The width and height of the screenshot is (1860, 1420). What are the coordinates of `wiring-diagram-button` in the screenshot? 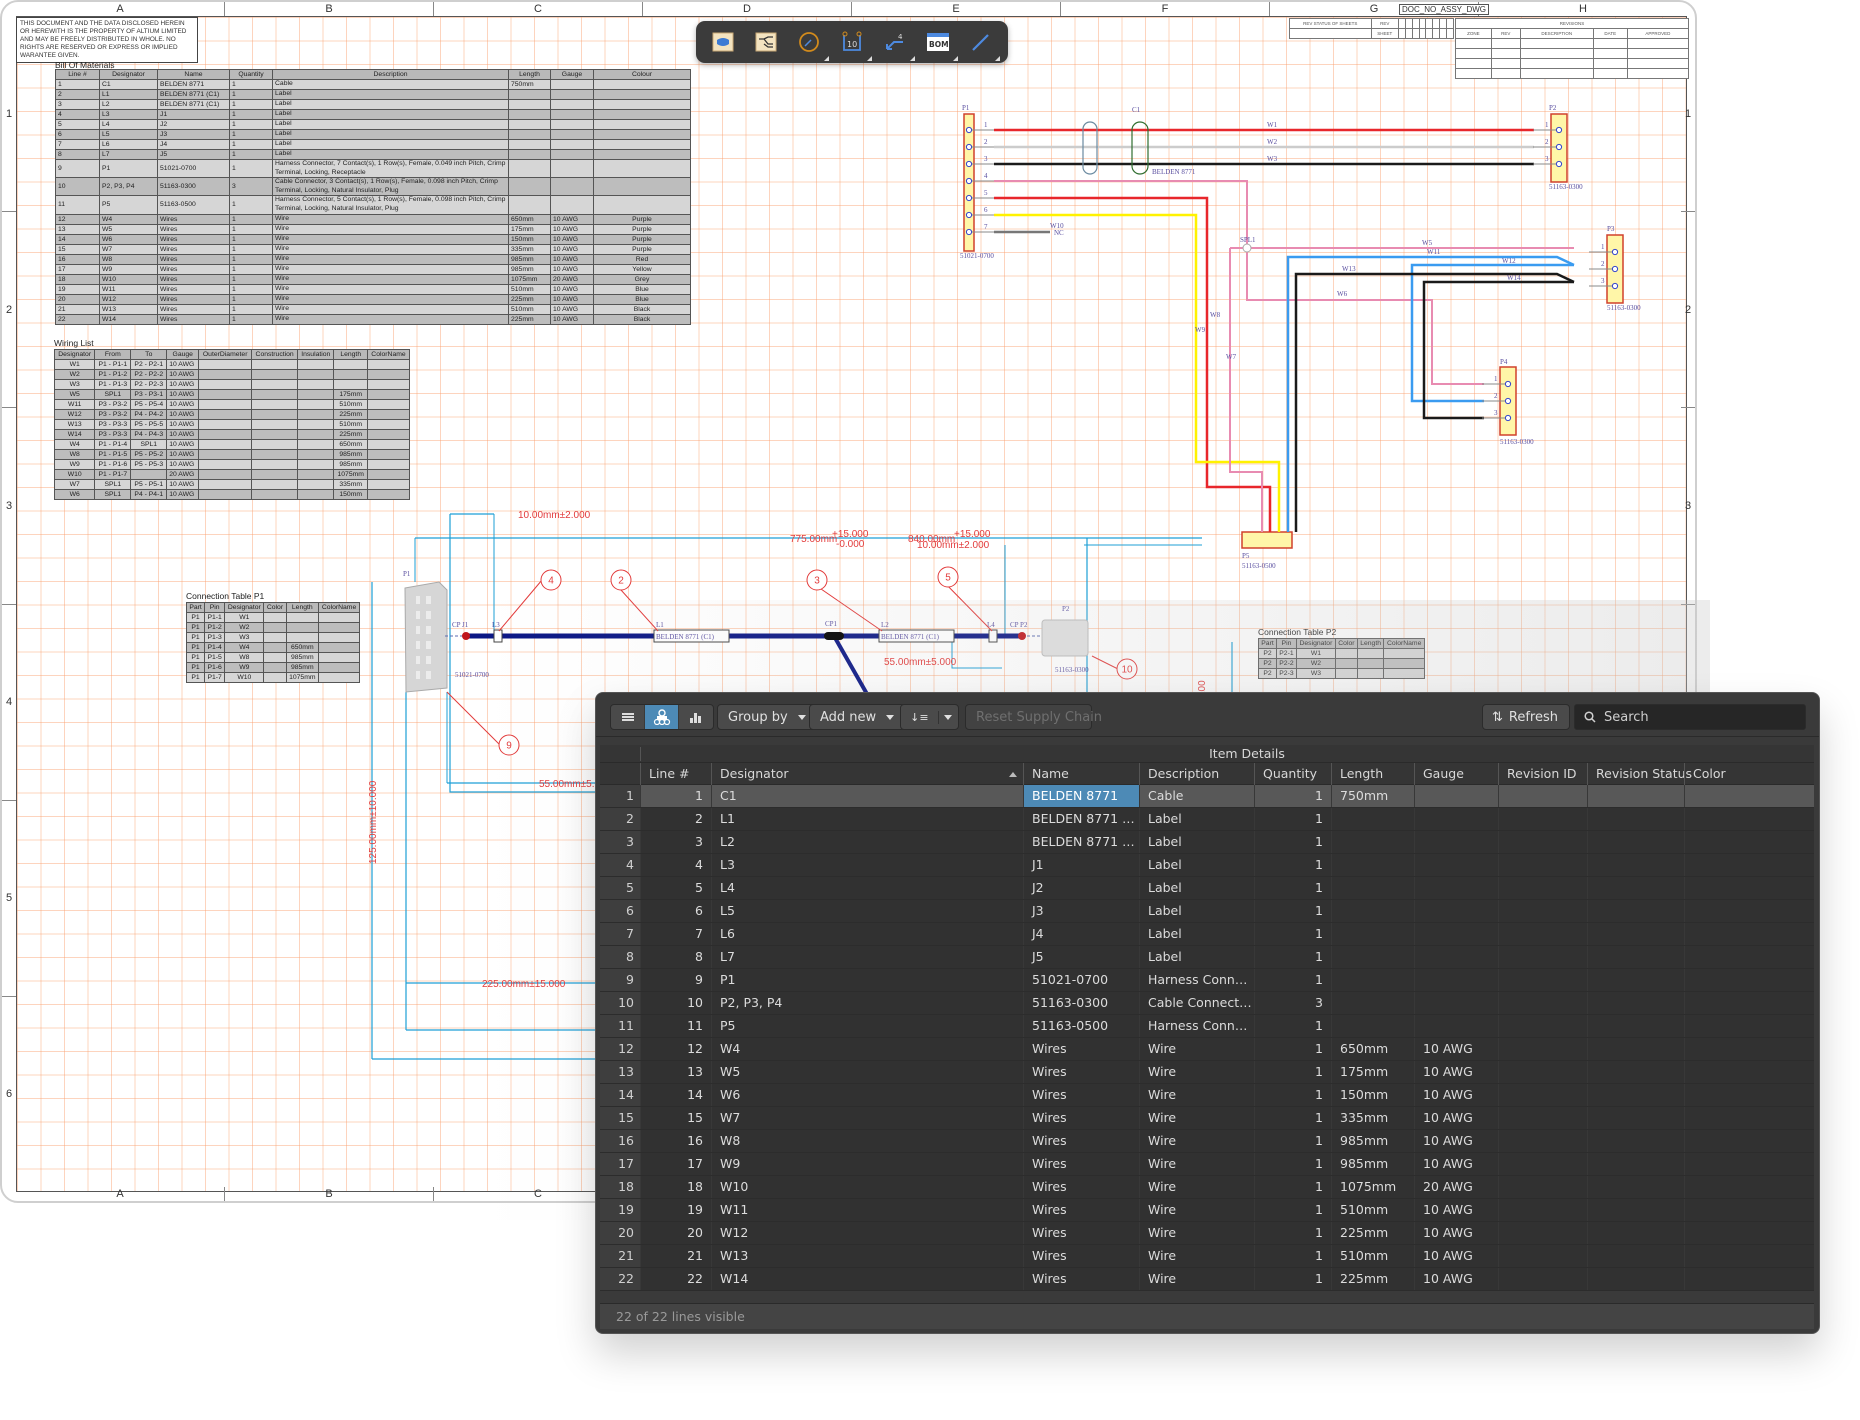 It's located at (766, 42).